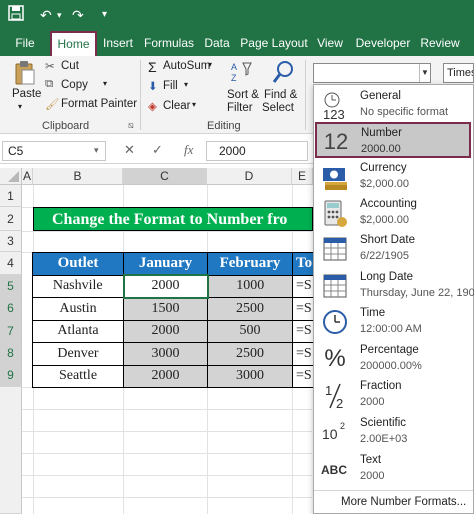  Describe the element at coordinates (59, 15) in the screenshot. I see `undo-dropdown-icon: ▾` at that location.